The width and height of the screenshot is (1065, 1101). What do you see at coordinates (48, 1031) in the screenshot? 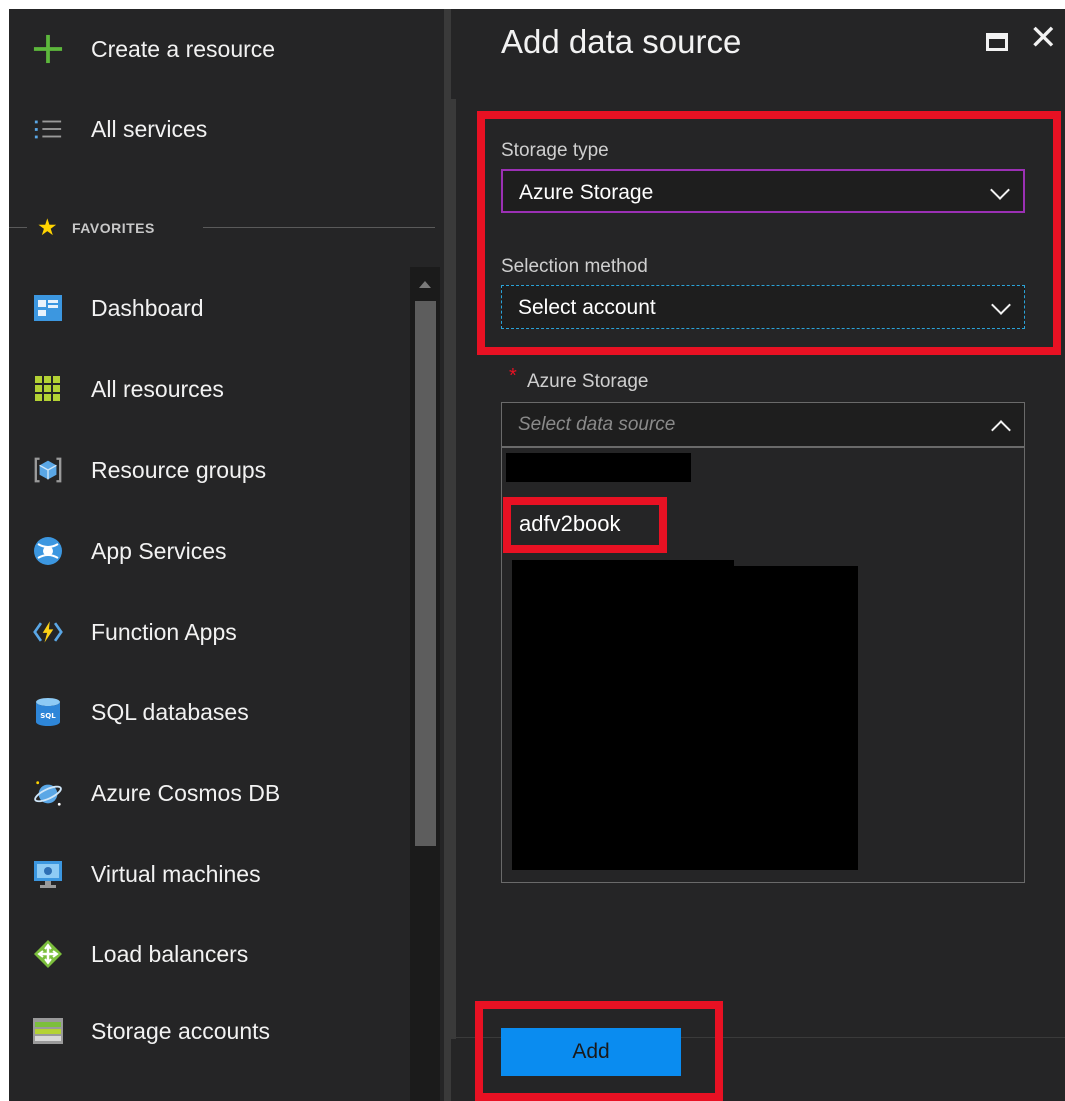
I see `storage-accounts-icon` at bounding box center [48, 1031].